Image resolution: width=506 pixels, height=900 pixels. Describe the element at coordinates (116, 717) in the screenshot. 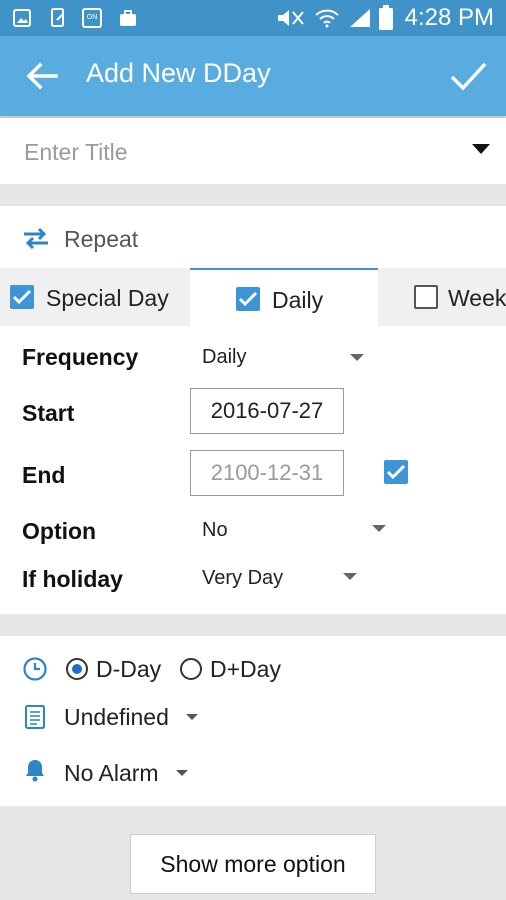

I see `category-value: Undefined` at that location.